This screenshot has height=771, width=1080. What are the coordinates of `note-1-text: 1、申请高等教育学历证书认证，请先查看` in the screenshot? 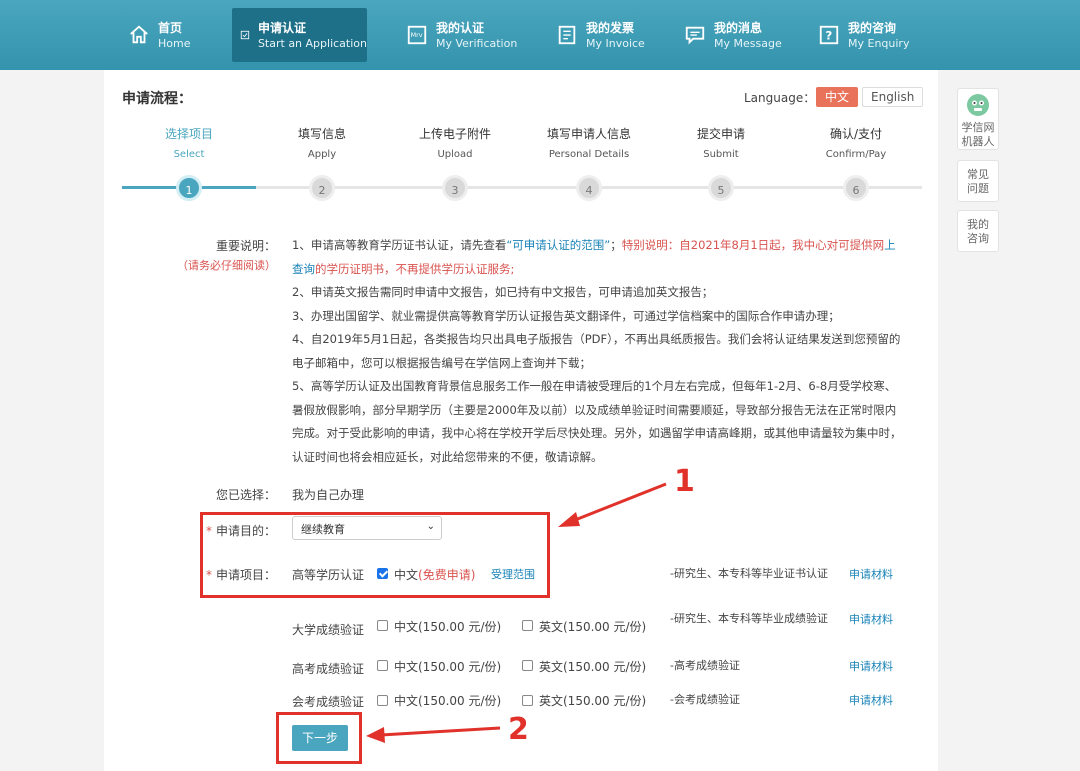 It's located at (399, 245).